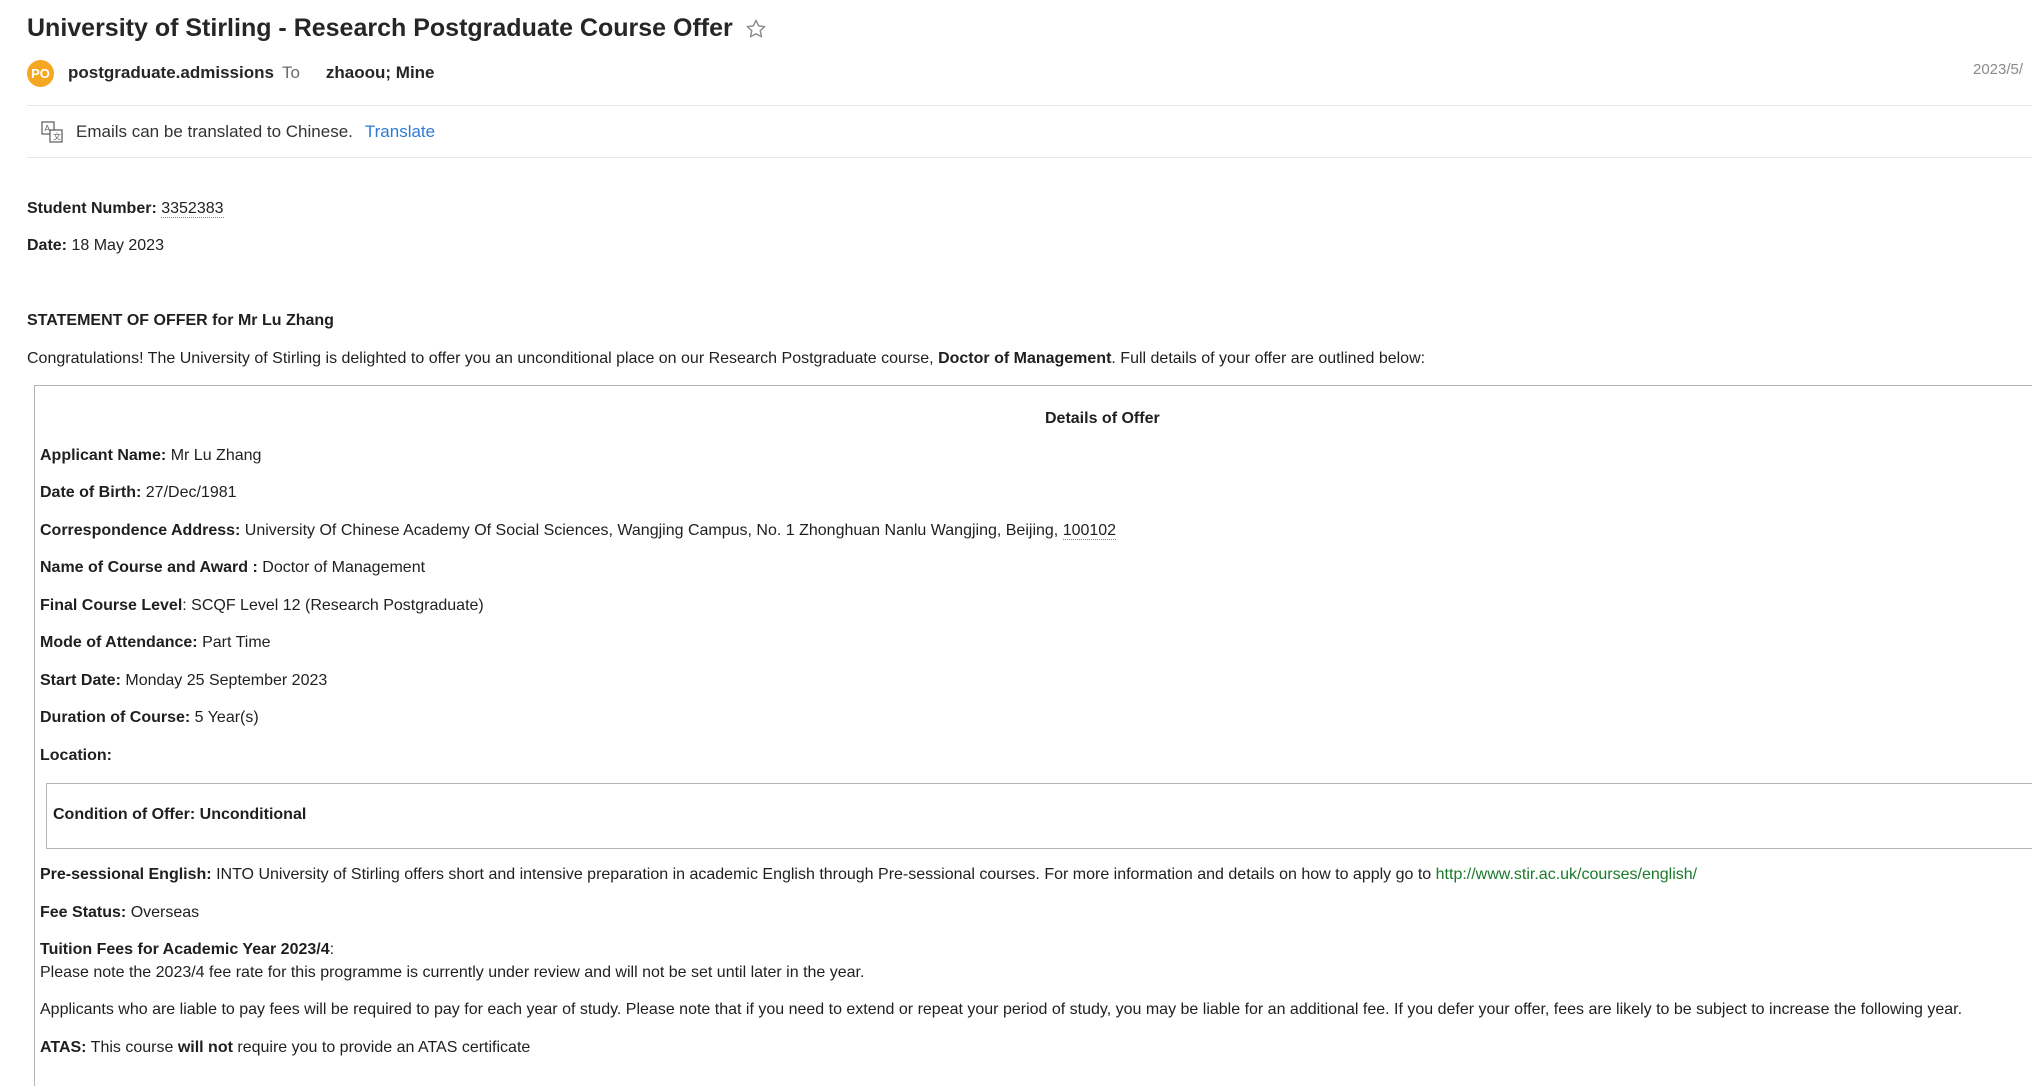  Describe the element at coordinates (214, 131) in the screenshot. I see `translate-message: Emails can be translated to Chinese.` at that location.